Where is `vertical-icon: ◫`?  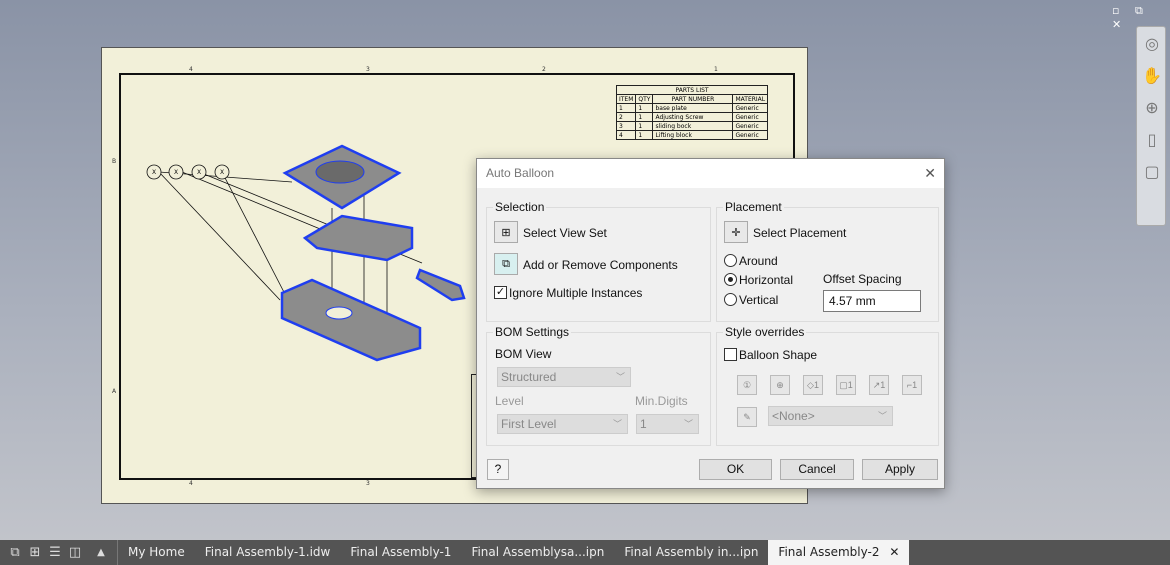
vertical-icon: ◫ is located at coordinates (75, 552).